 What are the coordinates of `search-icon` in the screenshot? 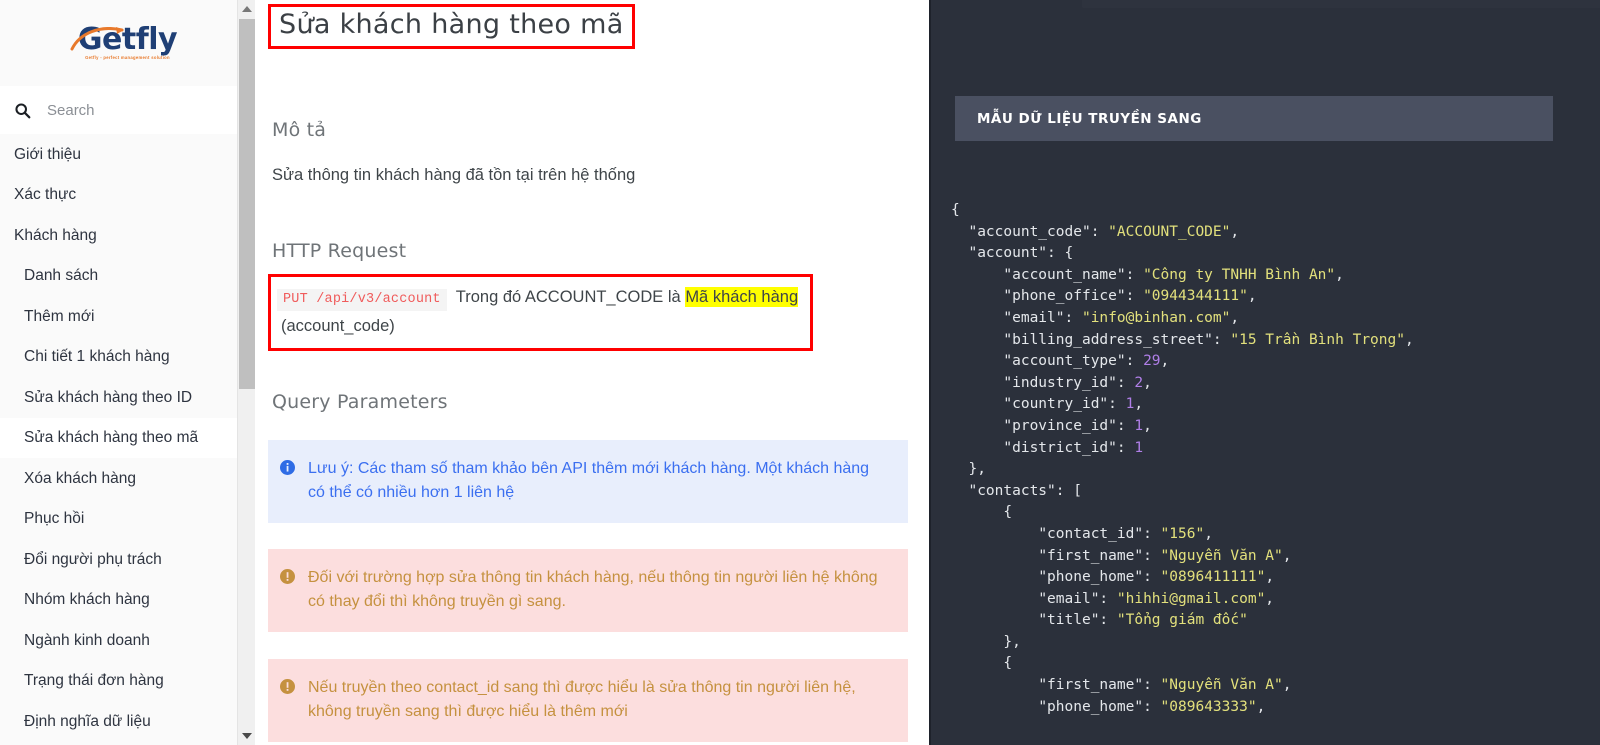 It's located at (23, 110).